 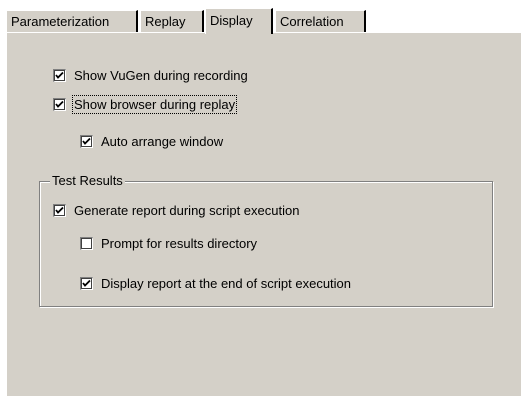 I want to click on tab-correlation: Correlation, so click(x=320, y=21).